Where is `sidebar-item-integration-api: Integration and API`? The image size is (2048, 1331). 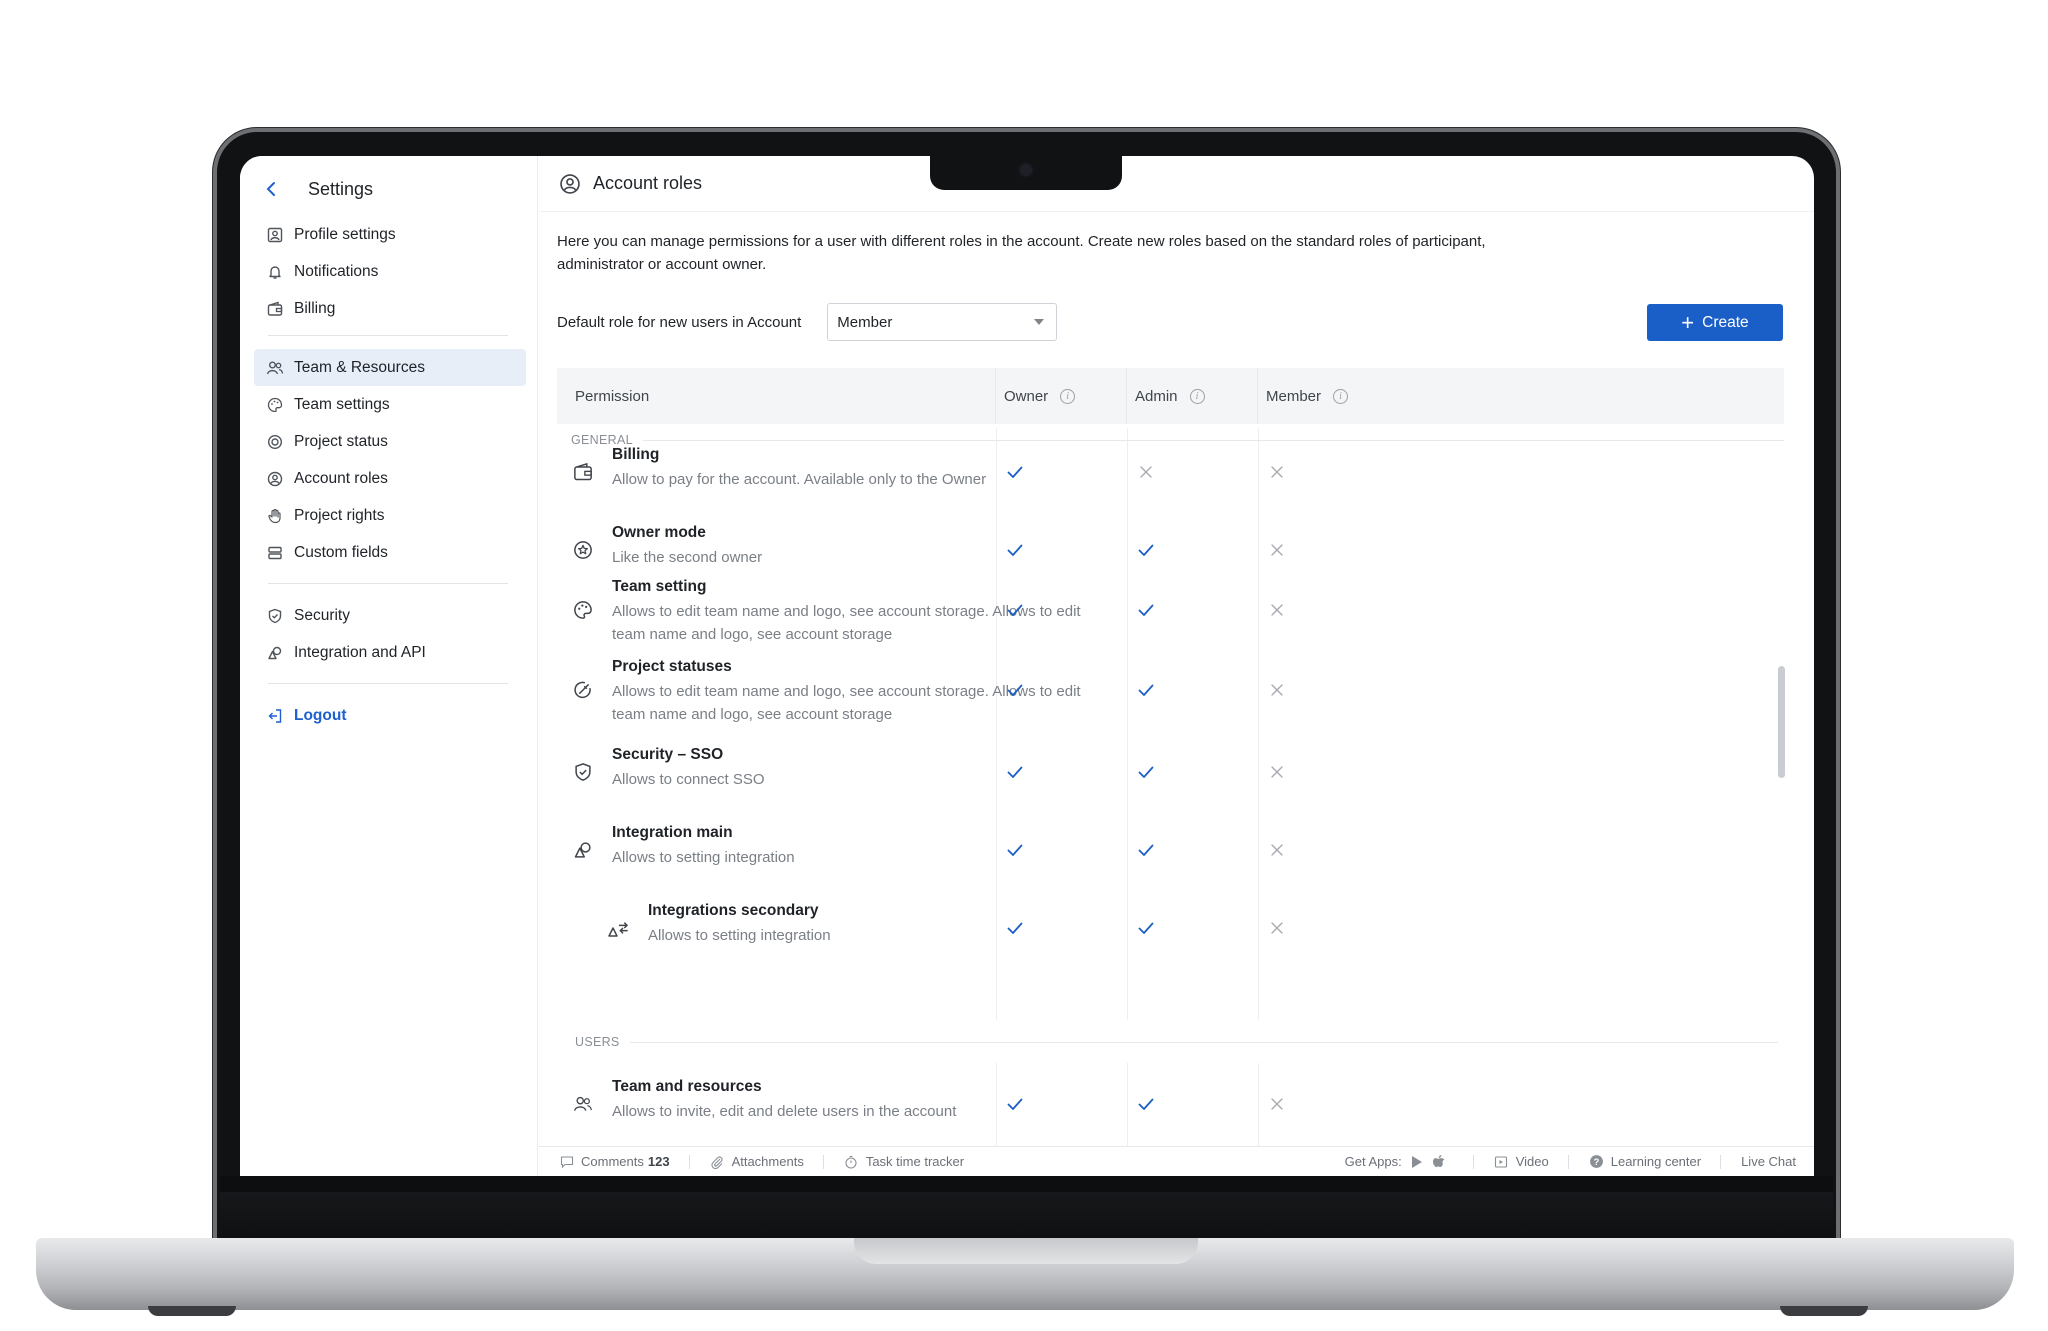
sidebar-item-integration-api: Integration and API is located at coordinates (390, 652).